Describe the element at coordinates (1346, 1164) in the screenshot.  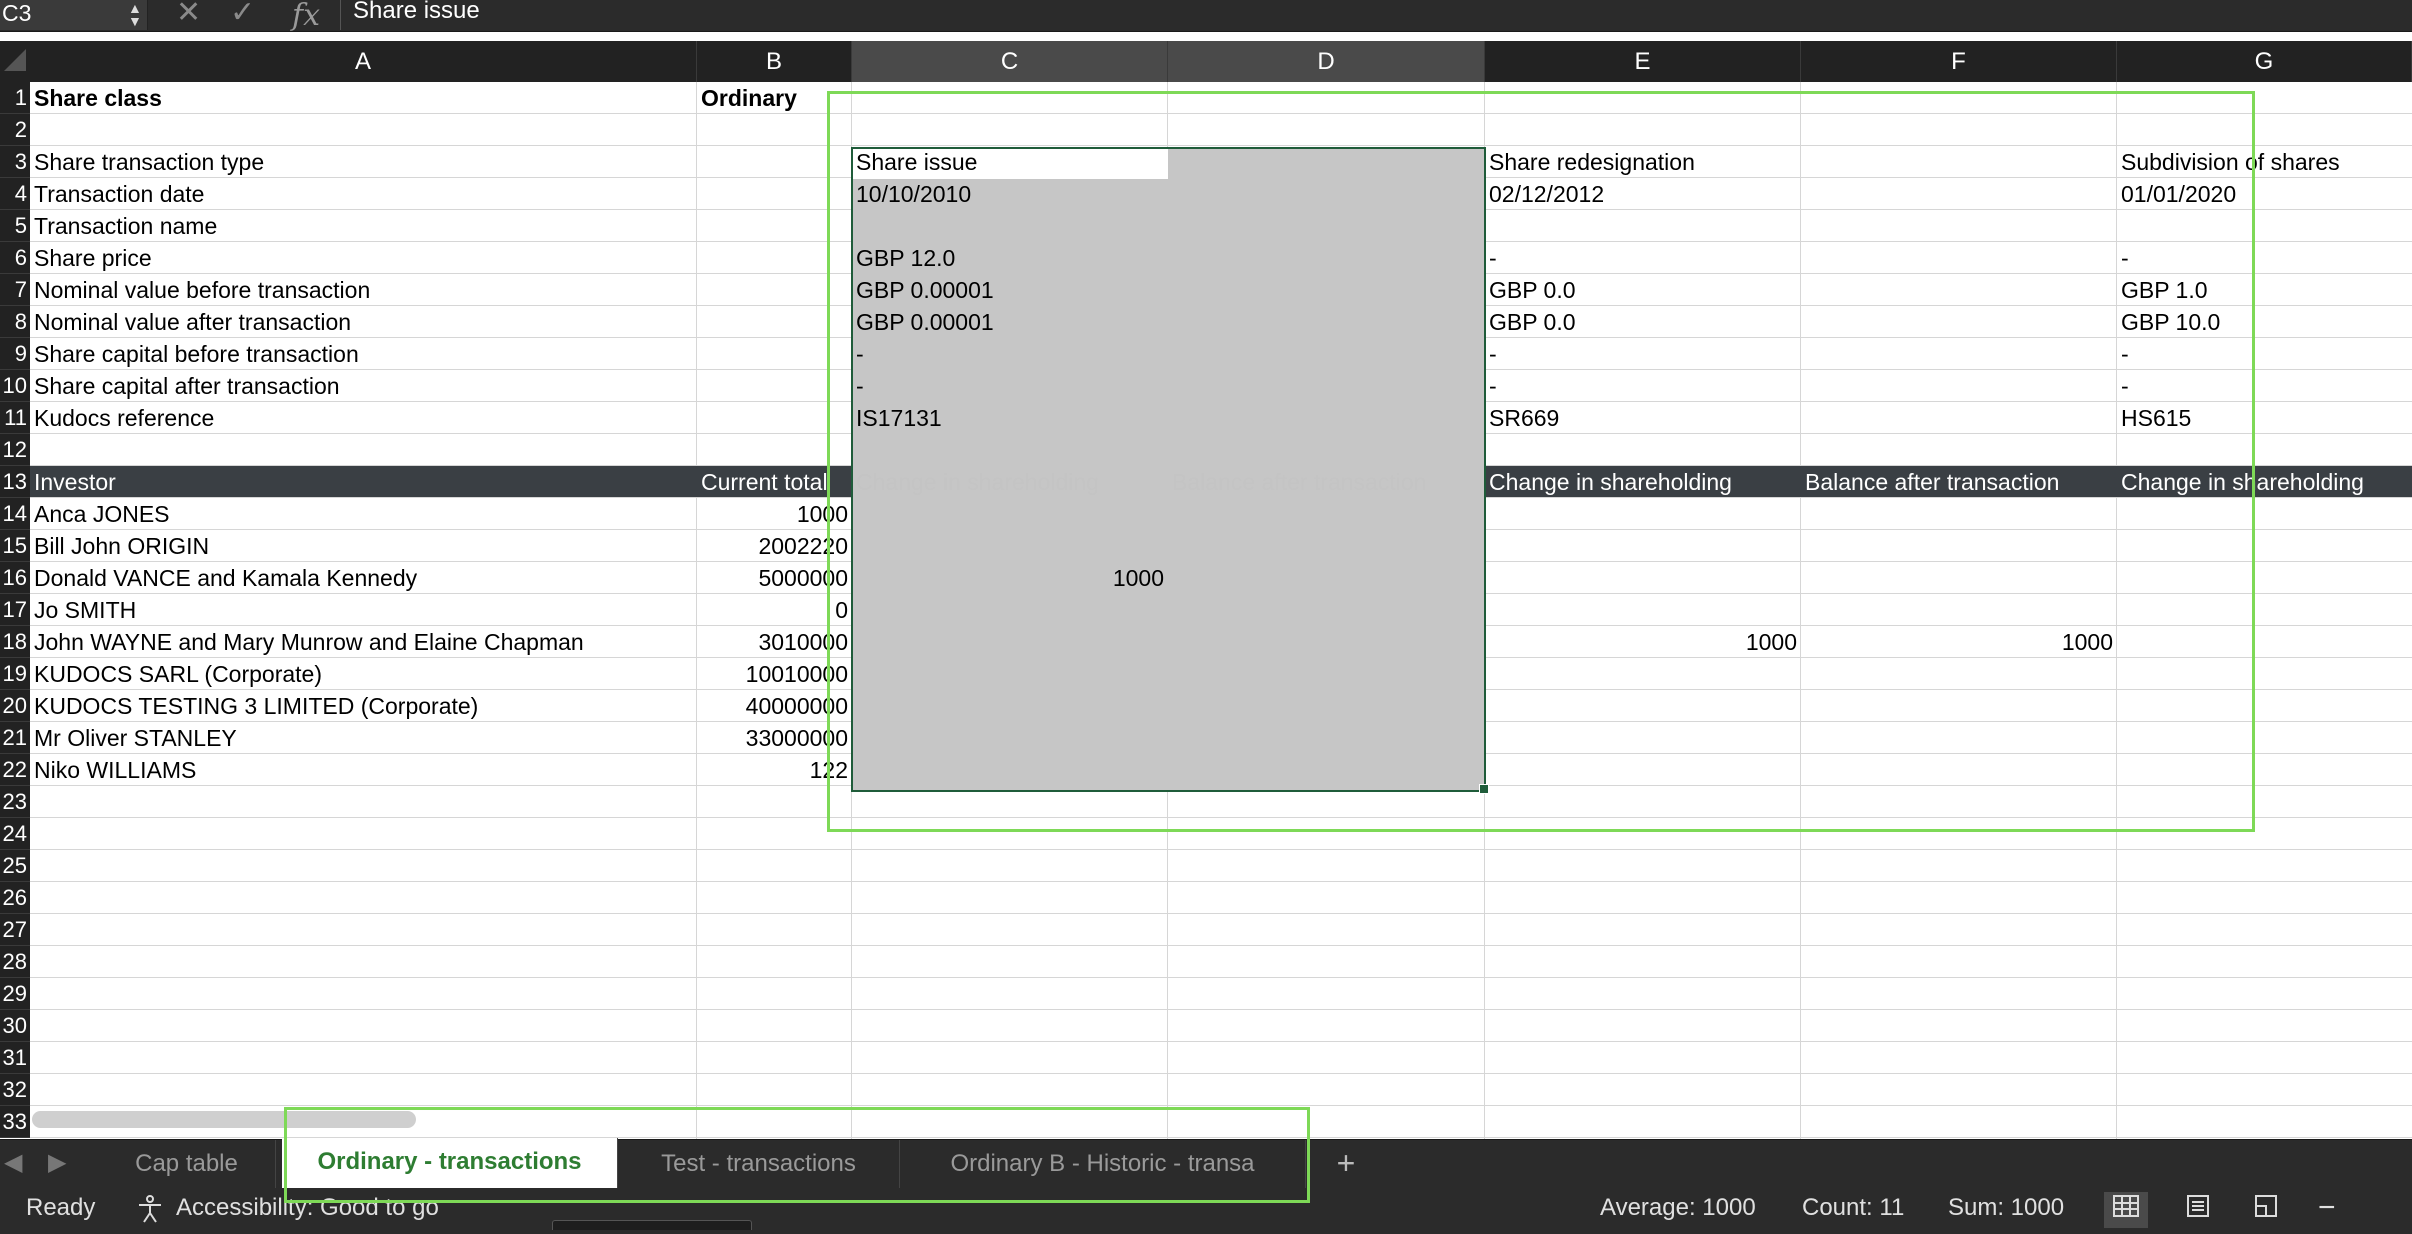
I see `add-sheet-button: +` at that location.